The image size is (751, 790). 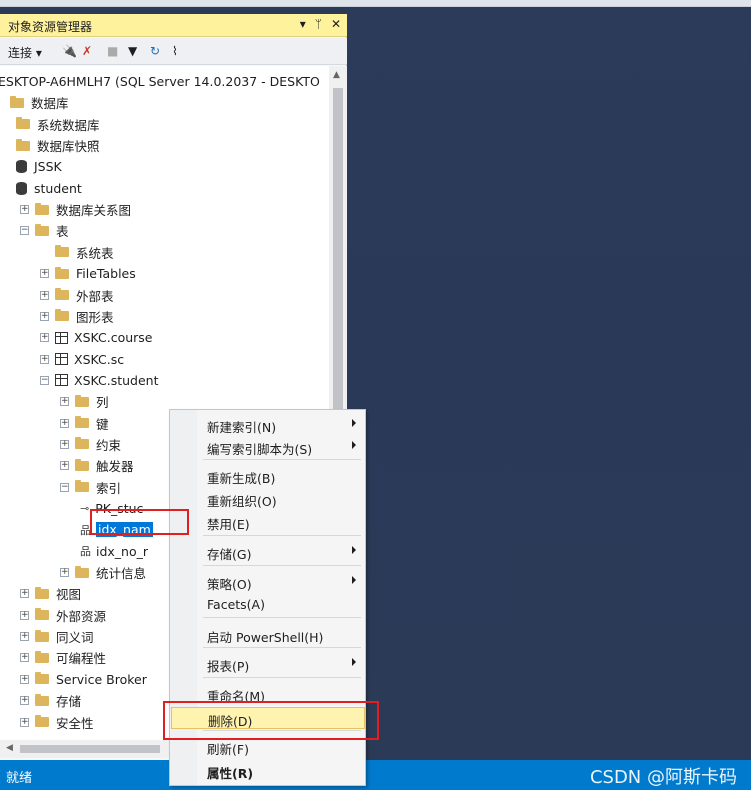 I want to click on index-icon: 品, so click(x=85, y=552).